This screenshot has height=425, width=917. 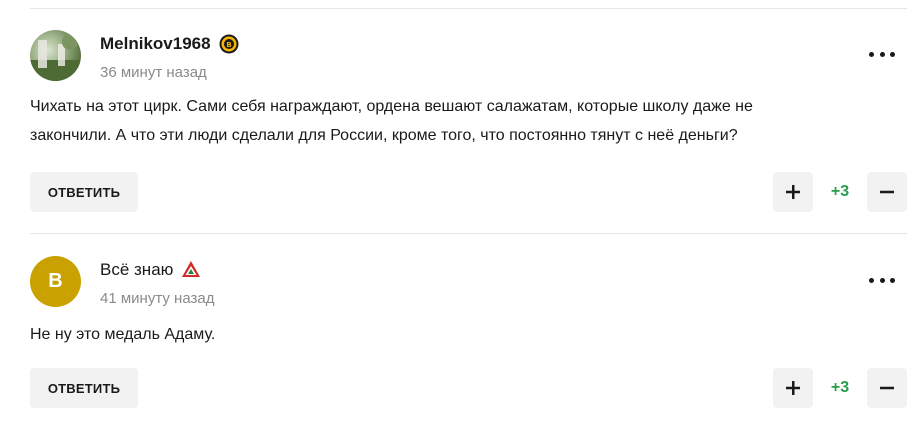 What do you see at coordinates (157, 298) in the screenshot?
I see `timestamp: 41 минуту назад` at bounding box center [157, 298].